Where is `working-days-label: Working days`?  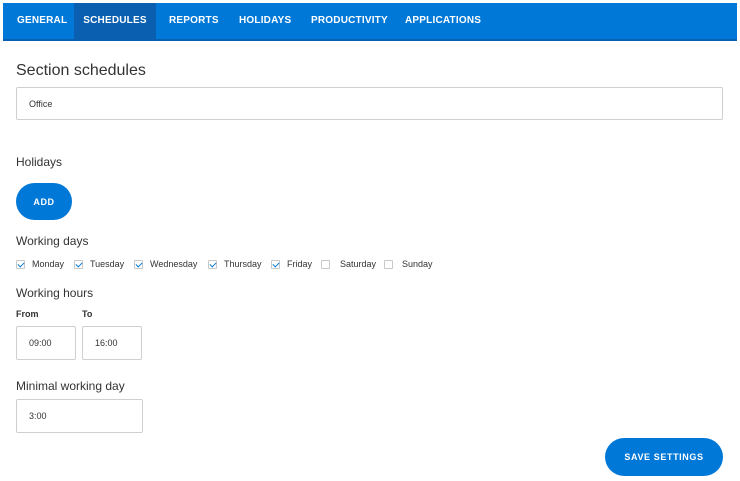 working-days-label: Working days is located at coordinates (52, 241).